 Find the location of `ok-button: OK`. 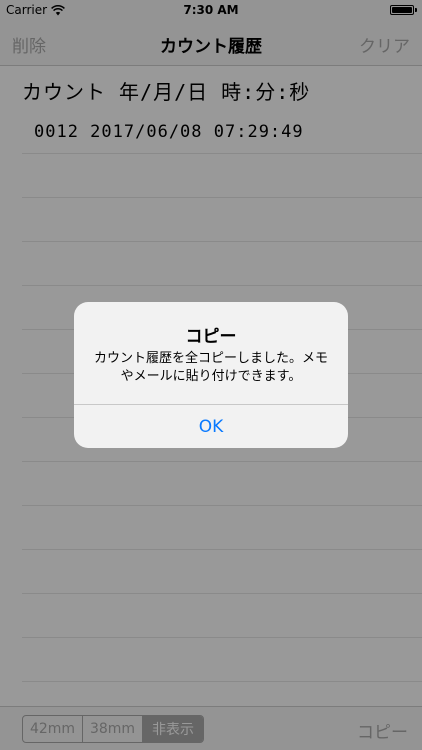

ok-button: OK is located at coordinates (211, 426).